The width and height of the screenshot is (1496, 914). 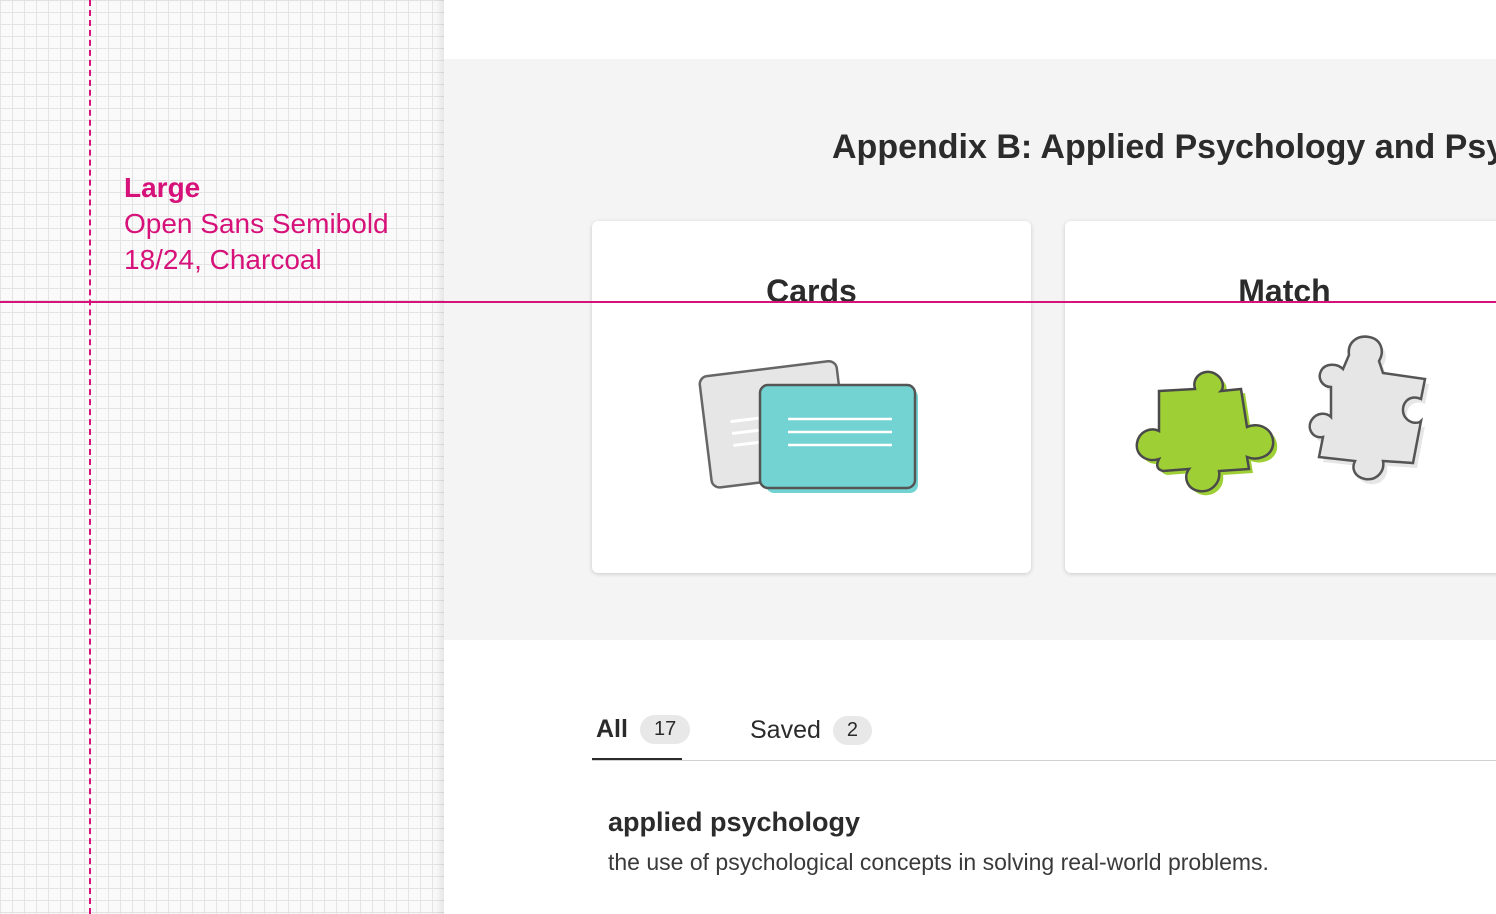 I want to click on flashcards-icon, so click(x=808, y=426).